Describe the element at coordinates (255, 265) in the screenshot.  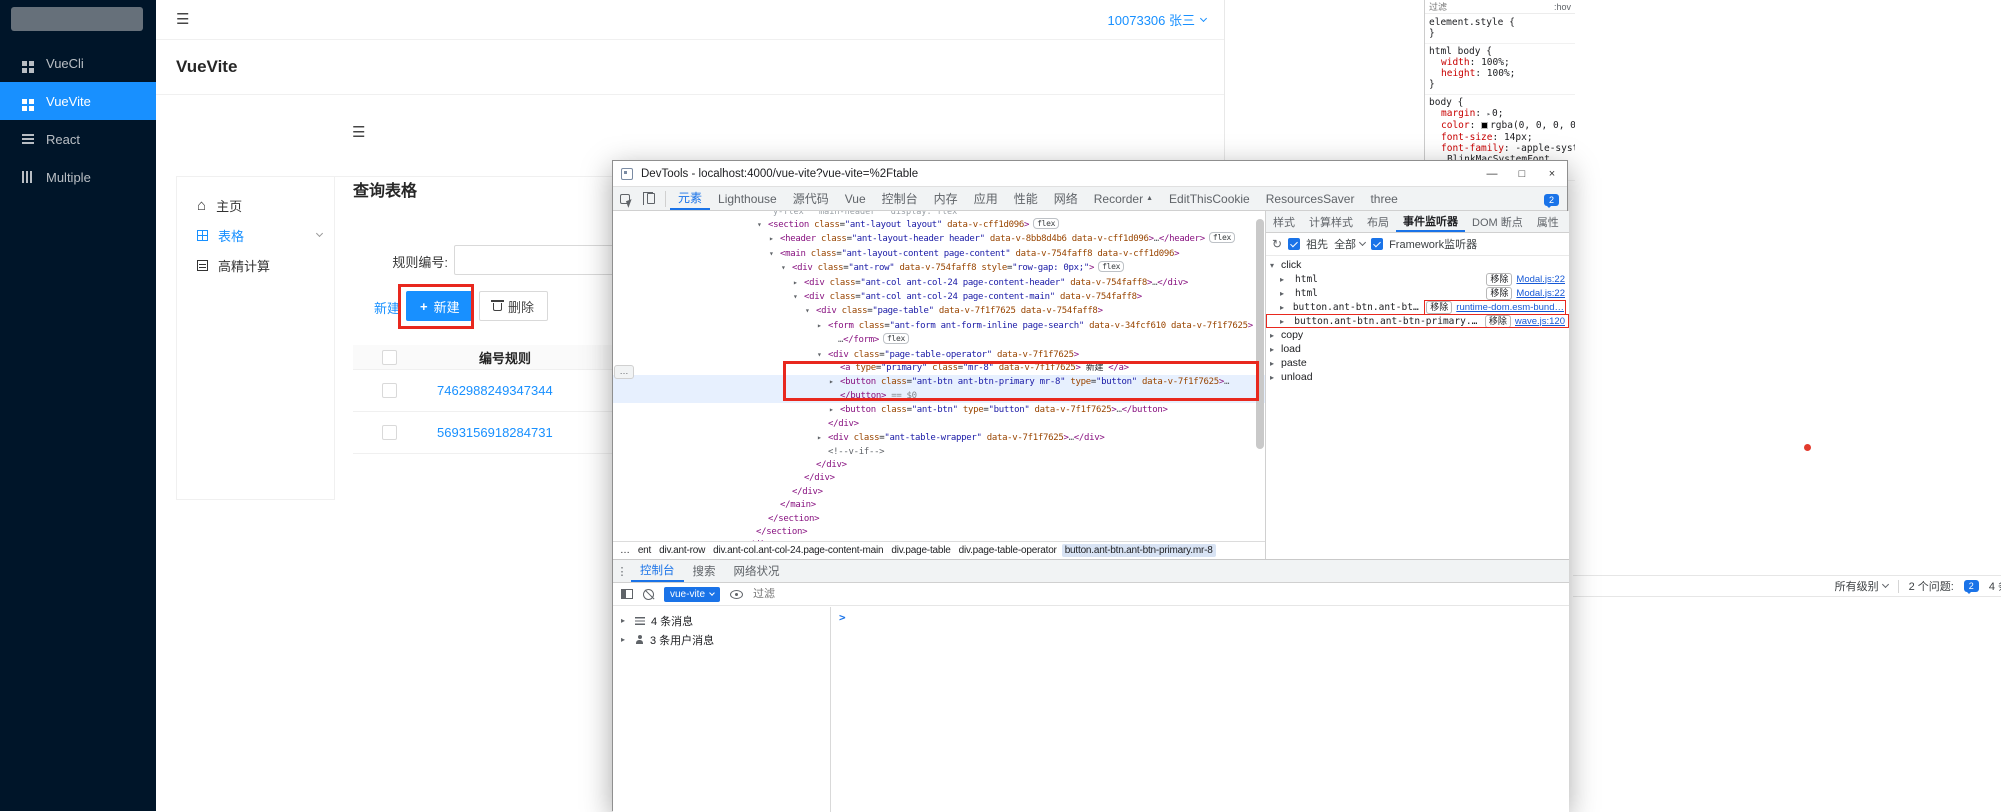
I see `inner-menu-item: 高精计算` at that location.